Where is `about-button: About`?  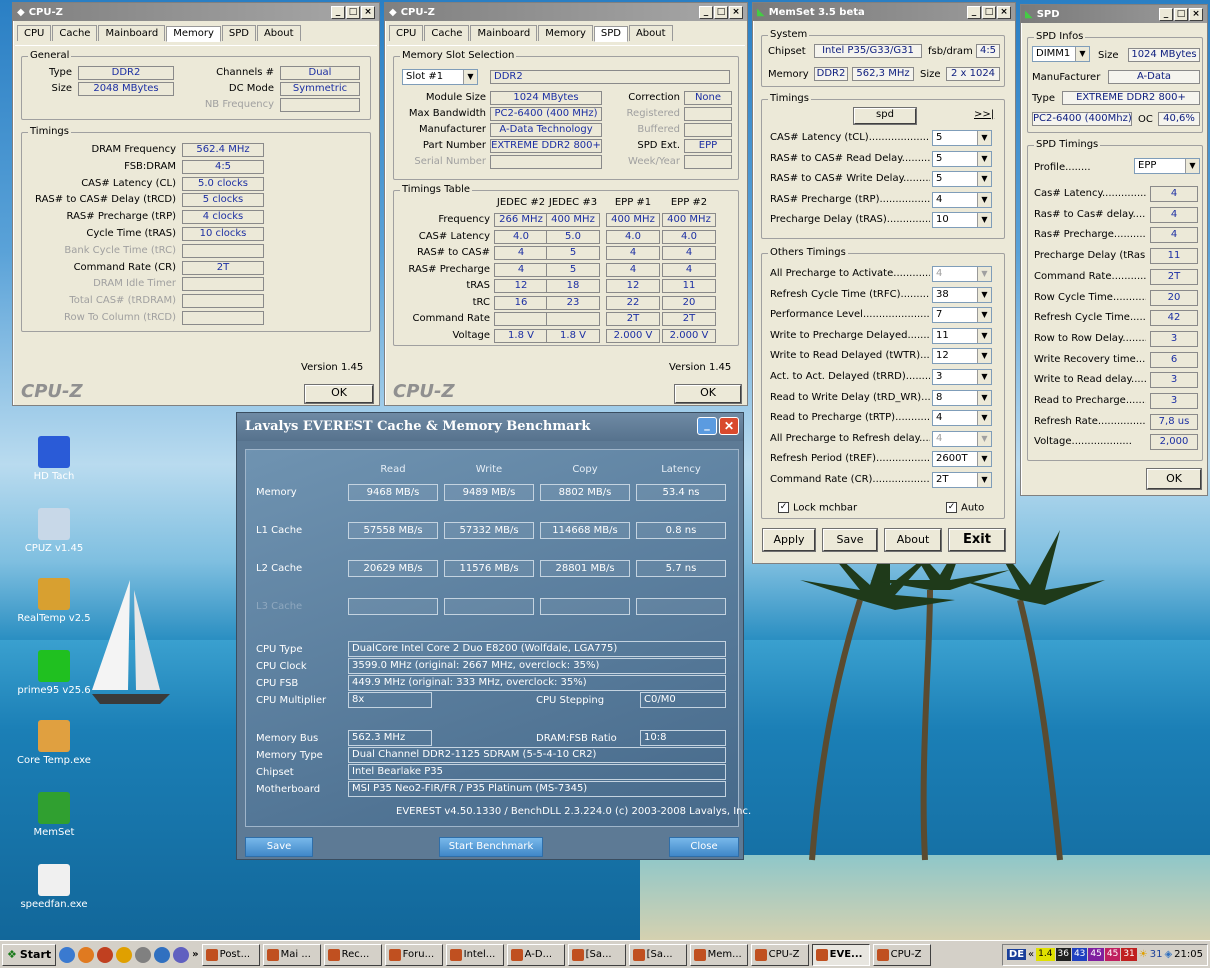
about-button: About is located at coordinates (913, 540).